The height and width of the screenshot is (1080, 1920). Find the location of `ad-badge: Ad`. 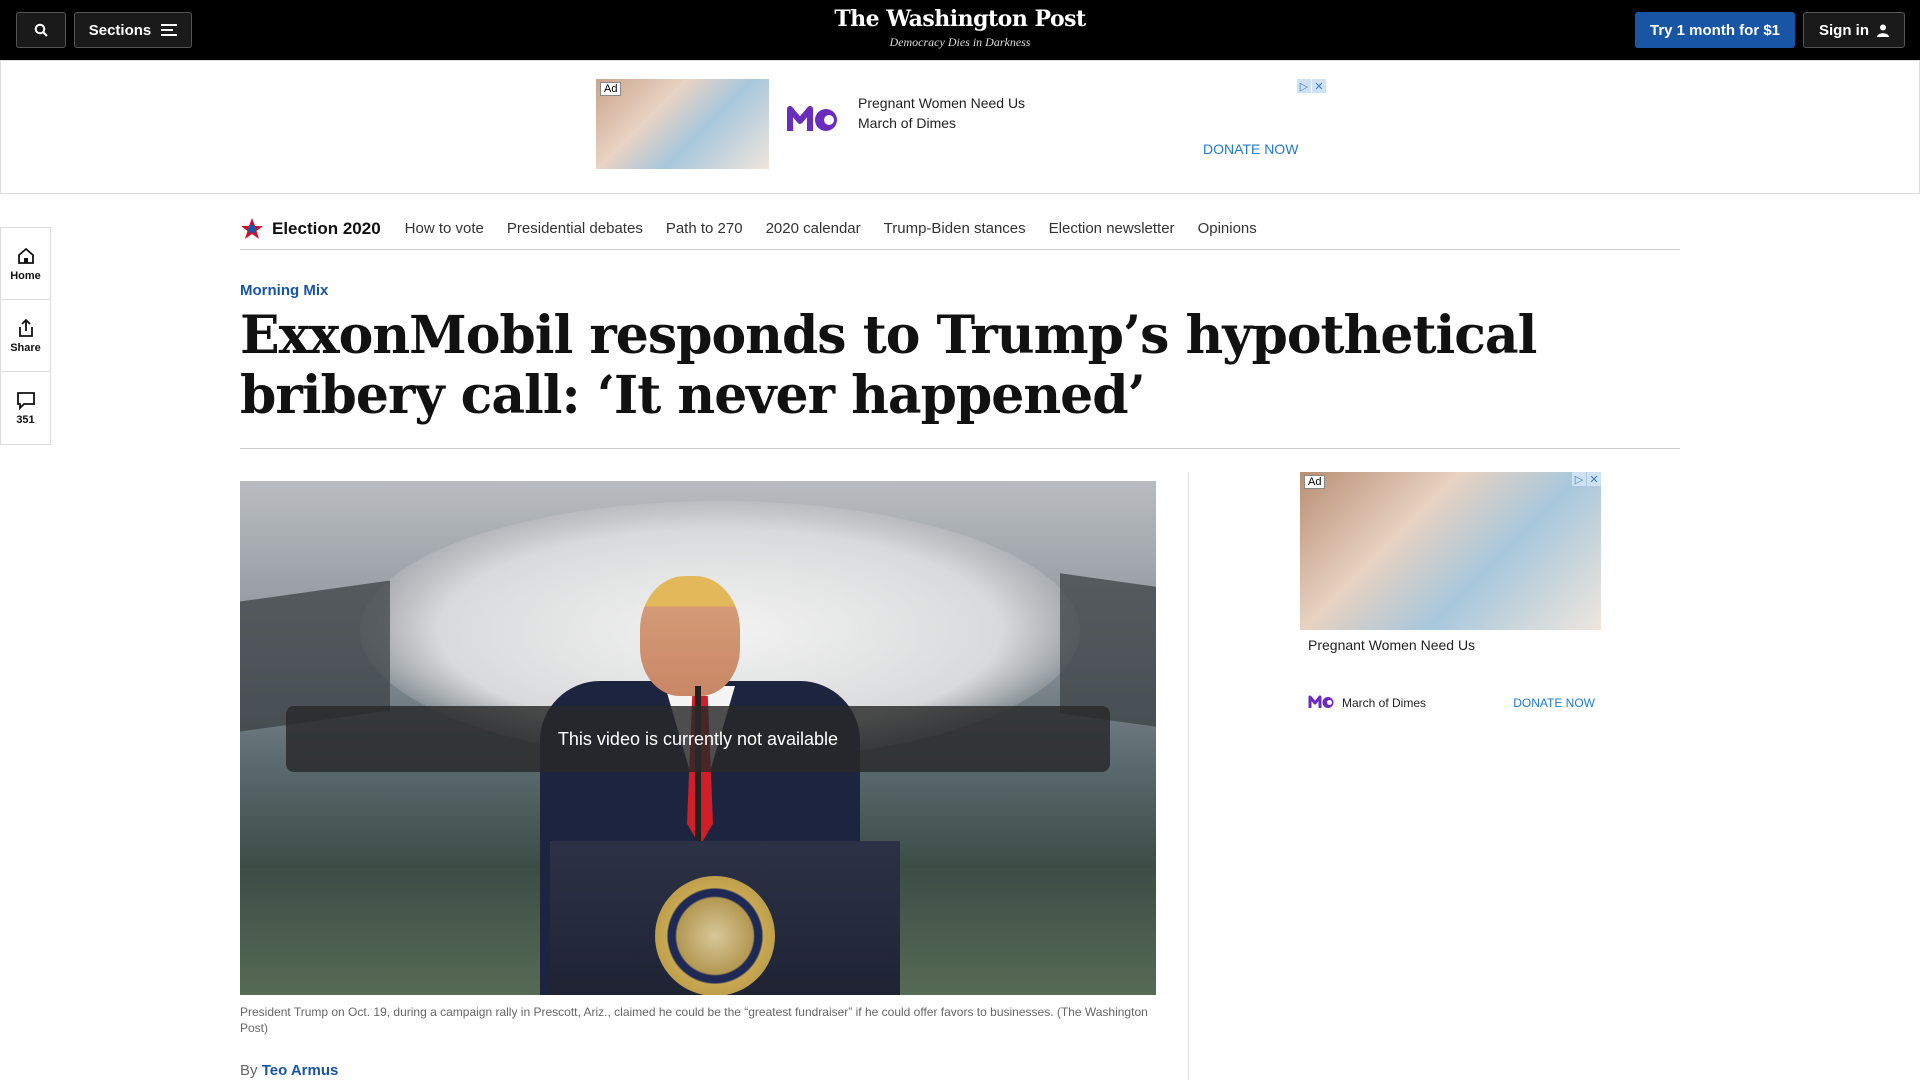

ad-badge: Ad is located at coordinates (611, 89).